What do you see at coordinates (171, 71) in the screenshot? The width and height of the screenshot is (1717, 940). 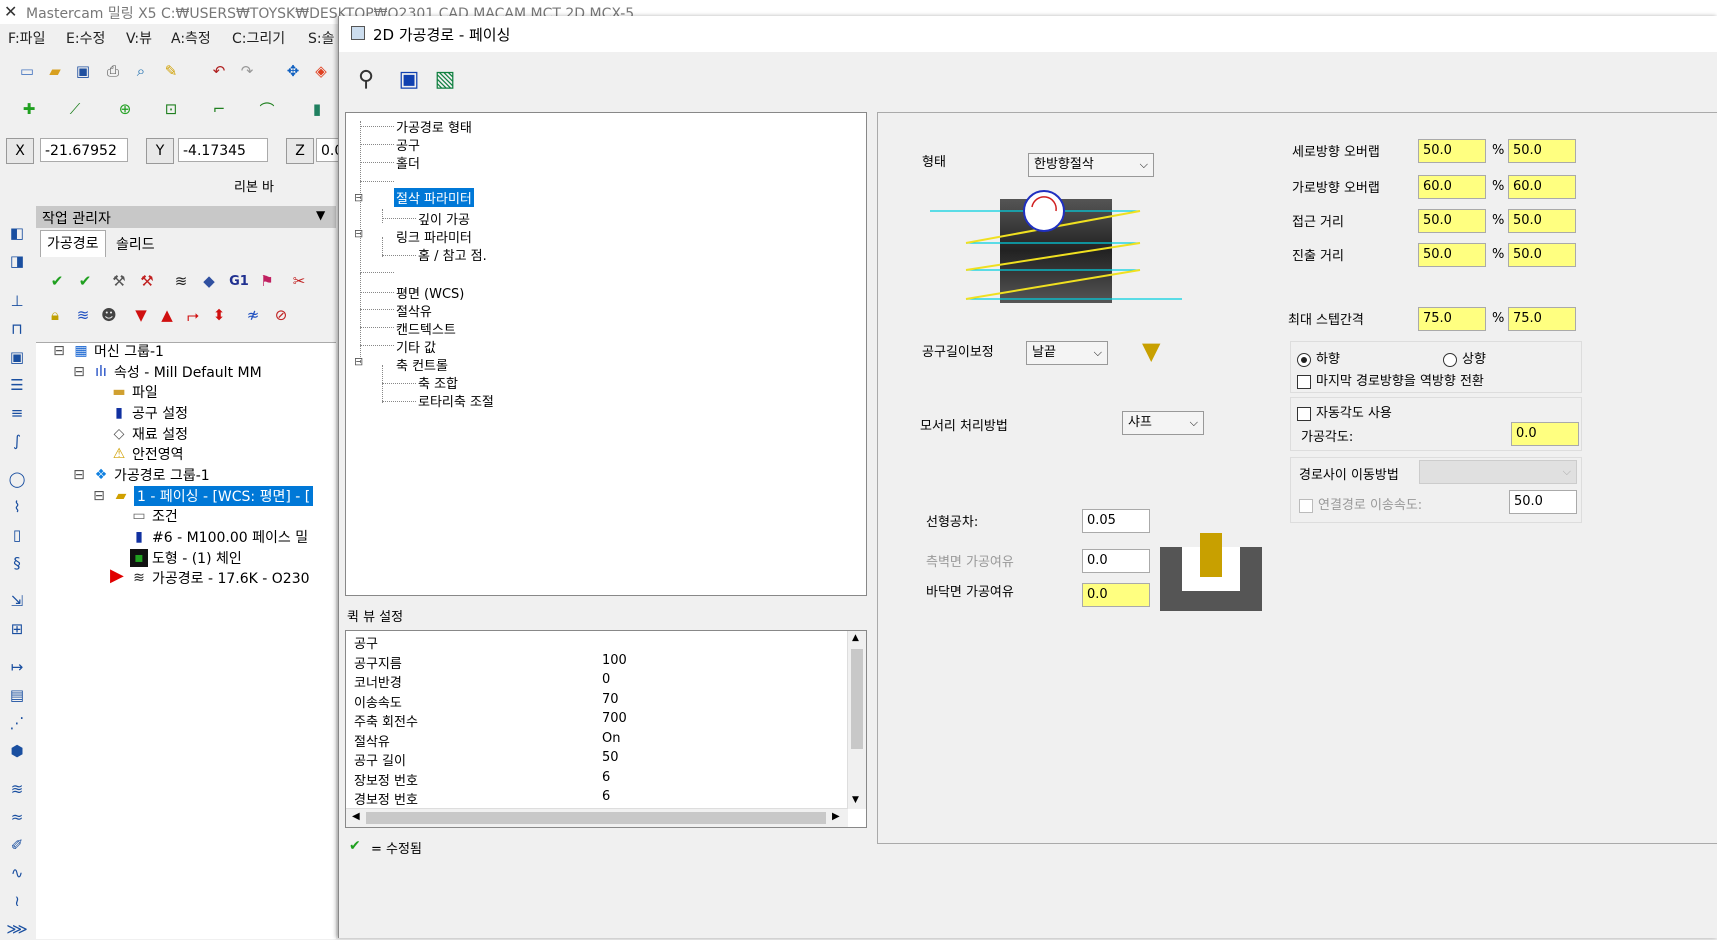 I see `hint-icon: ✎` at bounding box center [171, 71].